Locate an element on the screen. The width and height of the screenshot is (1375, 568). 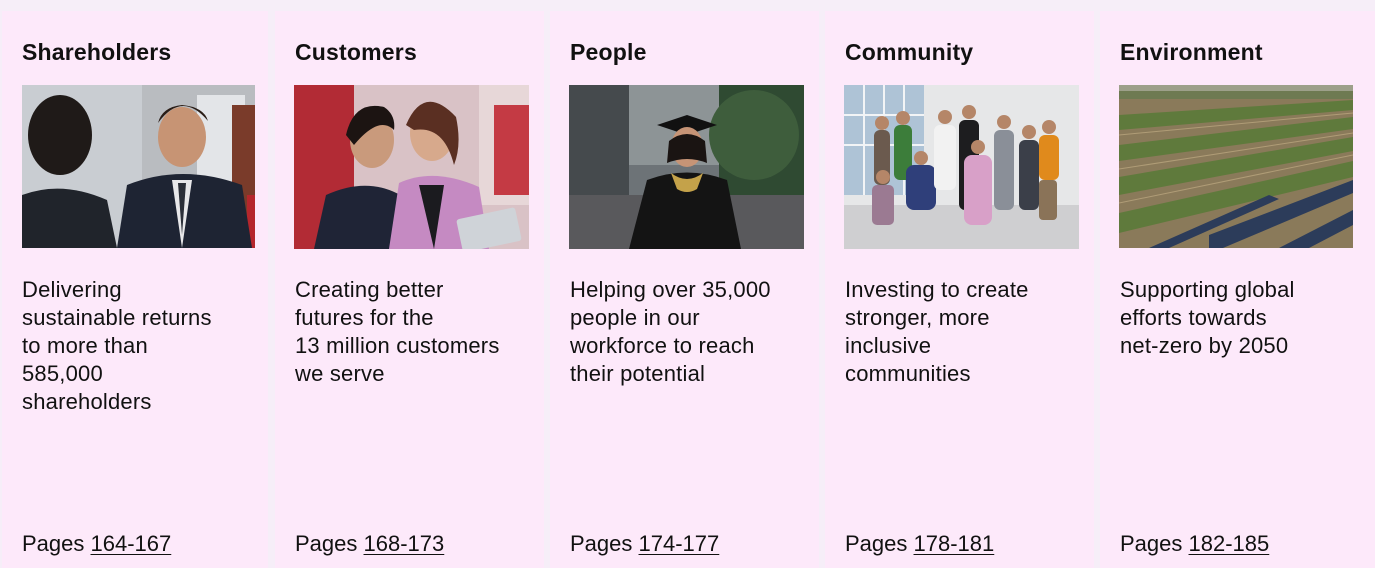
card-pages: Pages 174-177 is located at coordinates (644, 544).